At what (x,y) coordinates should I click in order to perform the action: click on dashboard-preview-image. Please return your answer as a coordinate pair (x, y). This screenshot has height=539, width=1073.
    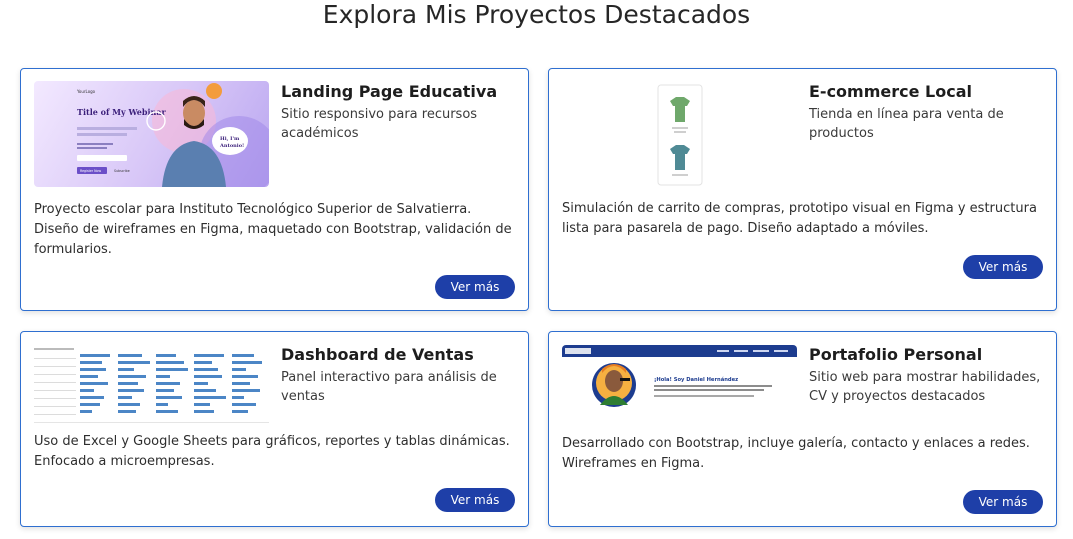
    Looking at the image, I should click on (151, 385).